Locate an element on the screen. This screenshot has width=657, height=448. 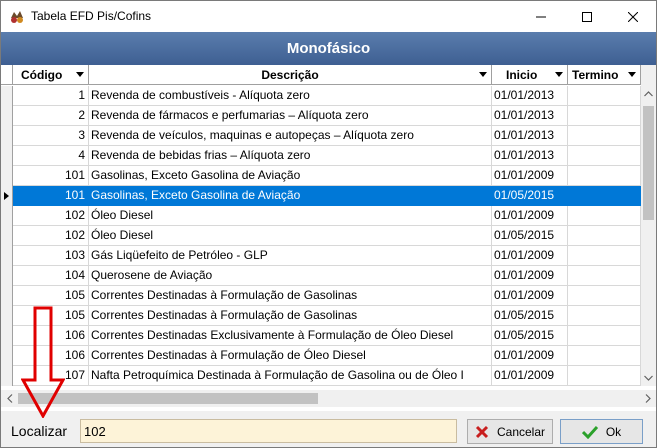
cell-codigo: 3 is located at coordinates (51, 136).